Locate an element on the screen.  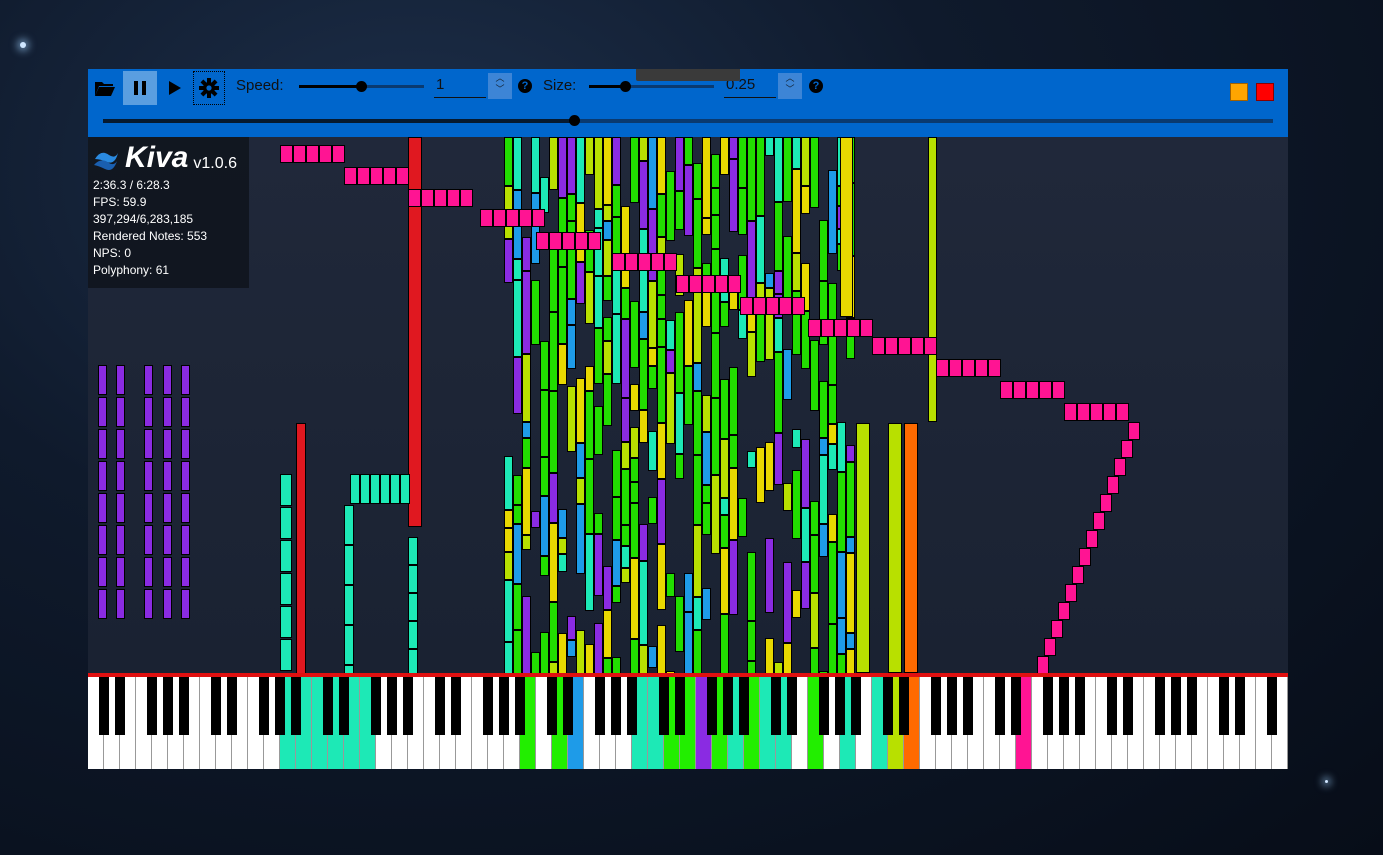
size-spinner: ︿ ﹀ is located at coordinates (790, 86).